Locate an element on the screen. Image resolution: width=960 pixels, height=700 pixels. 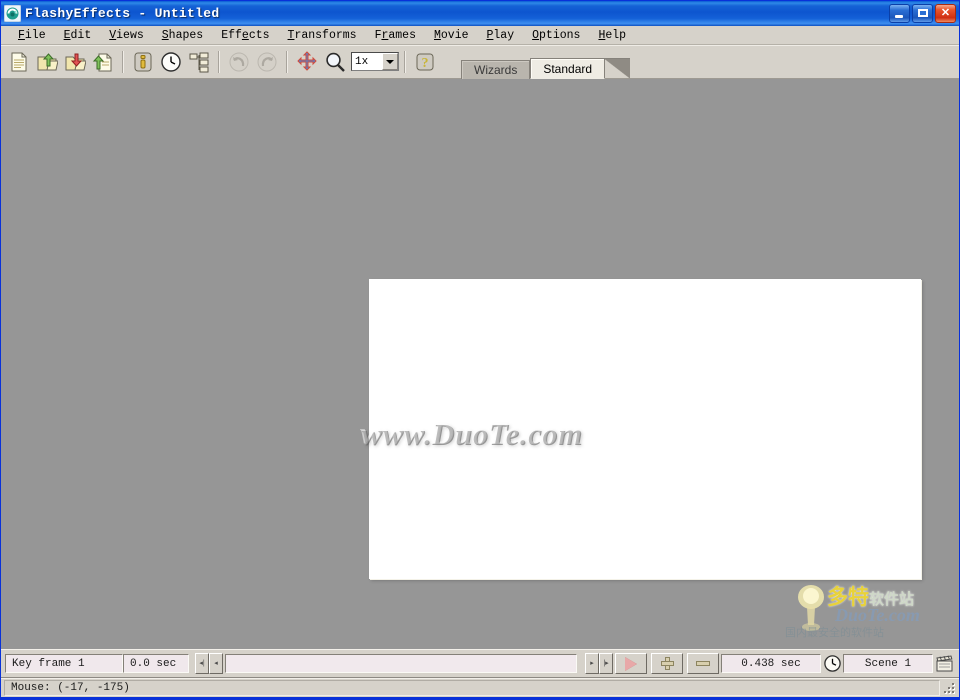
step-forward-button: ▸ is located at coordinates (592, 663).